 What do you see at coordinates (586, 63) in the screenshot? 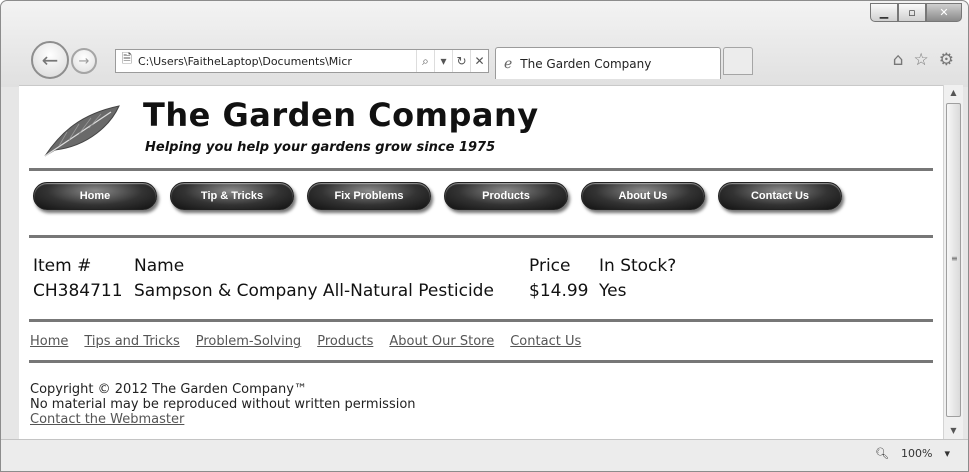
I see `tab-title: The Garden Company` at bounding box center [586, 63].